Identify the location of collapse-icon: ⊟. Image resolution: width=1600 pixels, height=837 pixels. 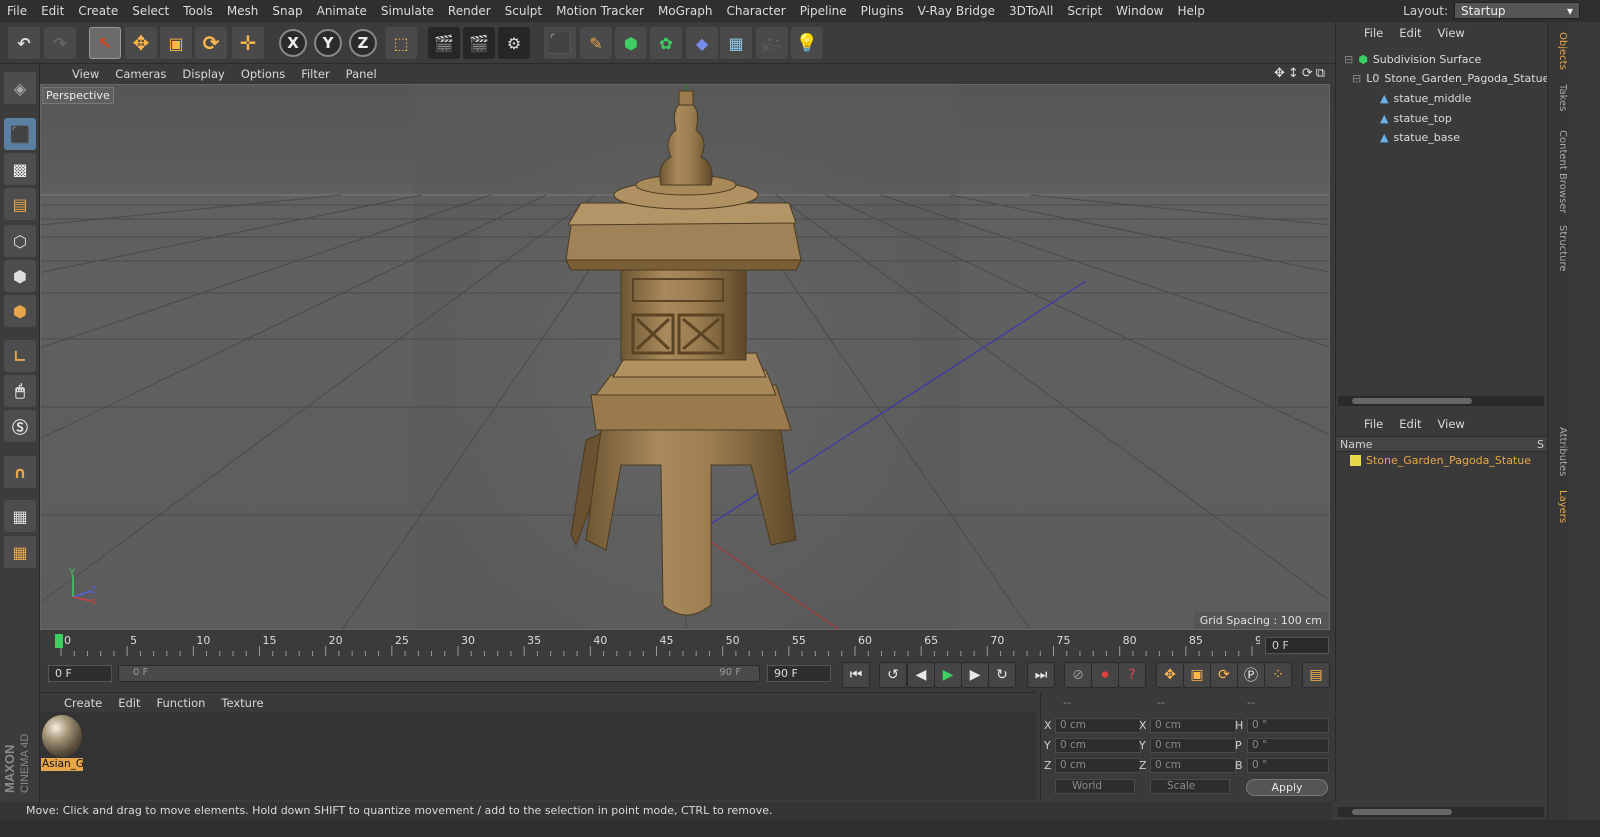
(1348, 59).